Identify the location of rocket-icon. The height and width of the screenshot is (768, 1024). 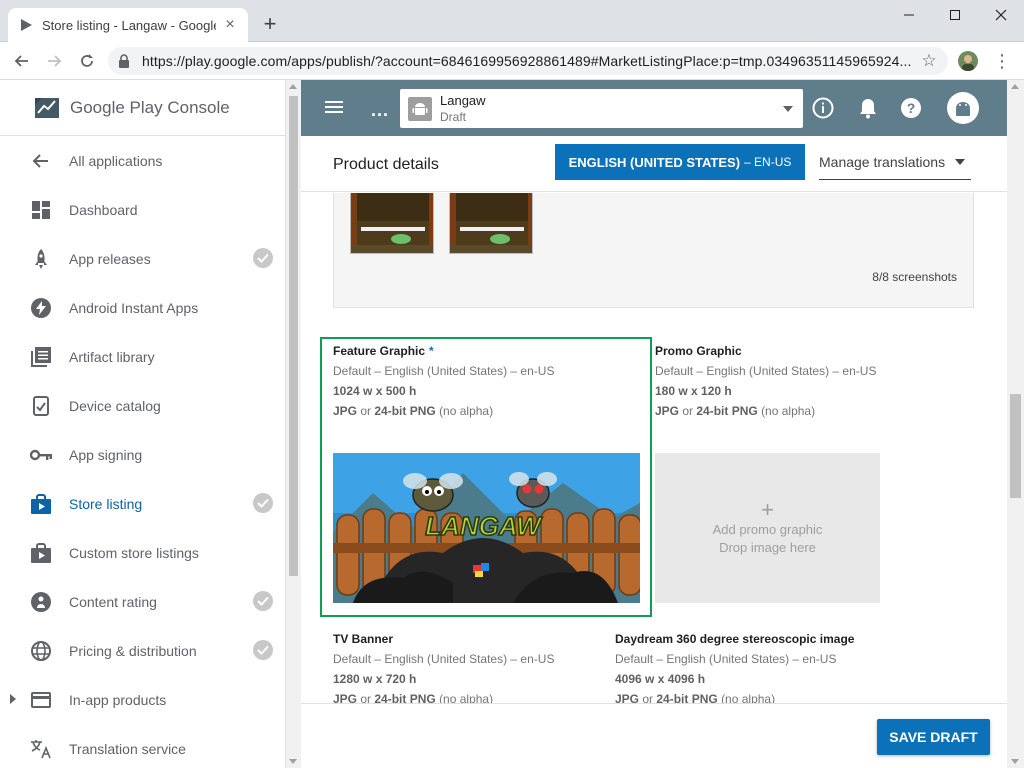
(41, 259).